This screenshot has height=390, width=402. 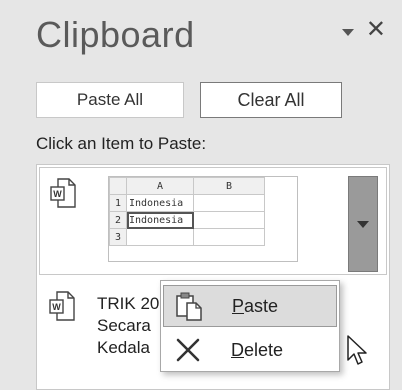 I want to click on row-number: 1, so click(x=118, y=203).